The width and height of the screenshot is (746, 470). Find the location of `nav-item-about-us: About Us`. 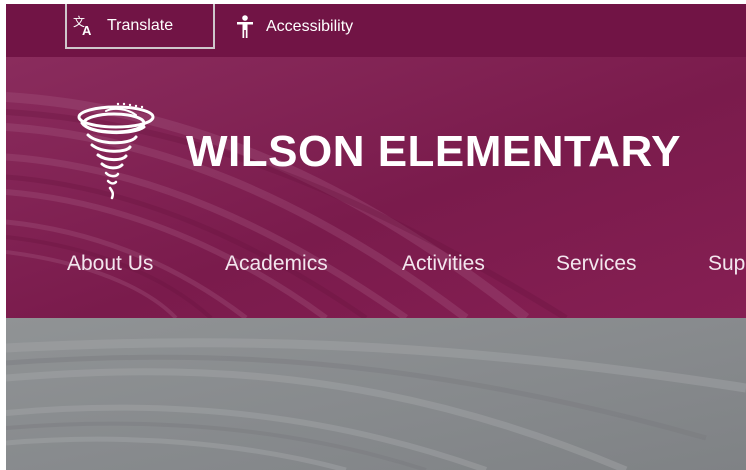

nav-item-about-us: About Us is located at coordinates (110, 264).